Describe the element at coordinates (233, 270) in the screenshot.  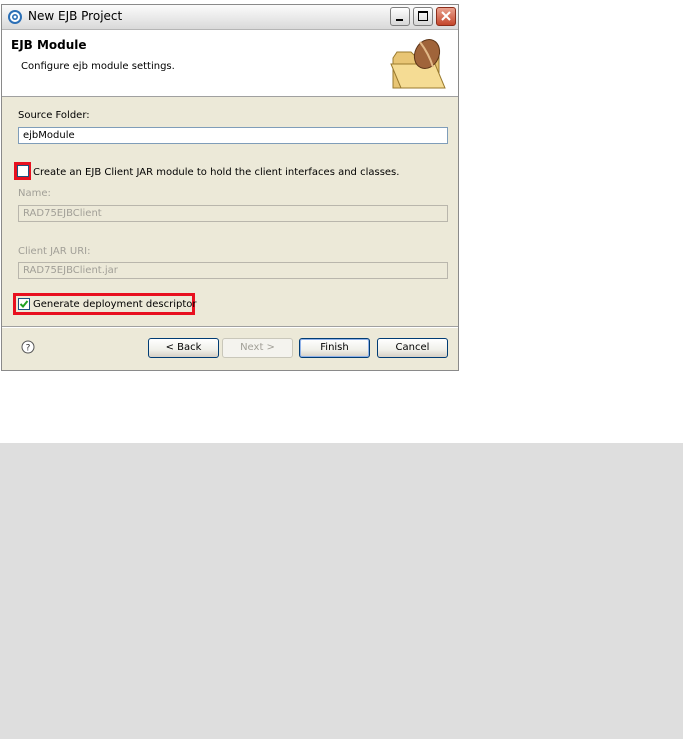
I see `client-jar-uri-field: RAD75EJBClient.jar` at that location.